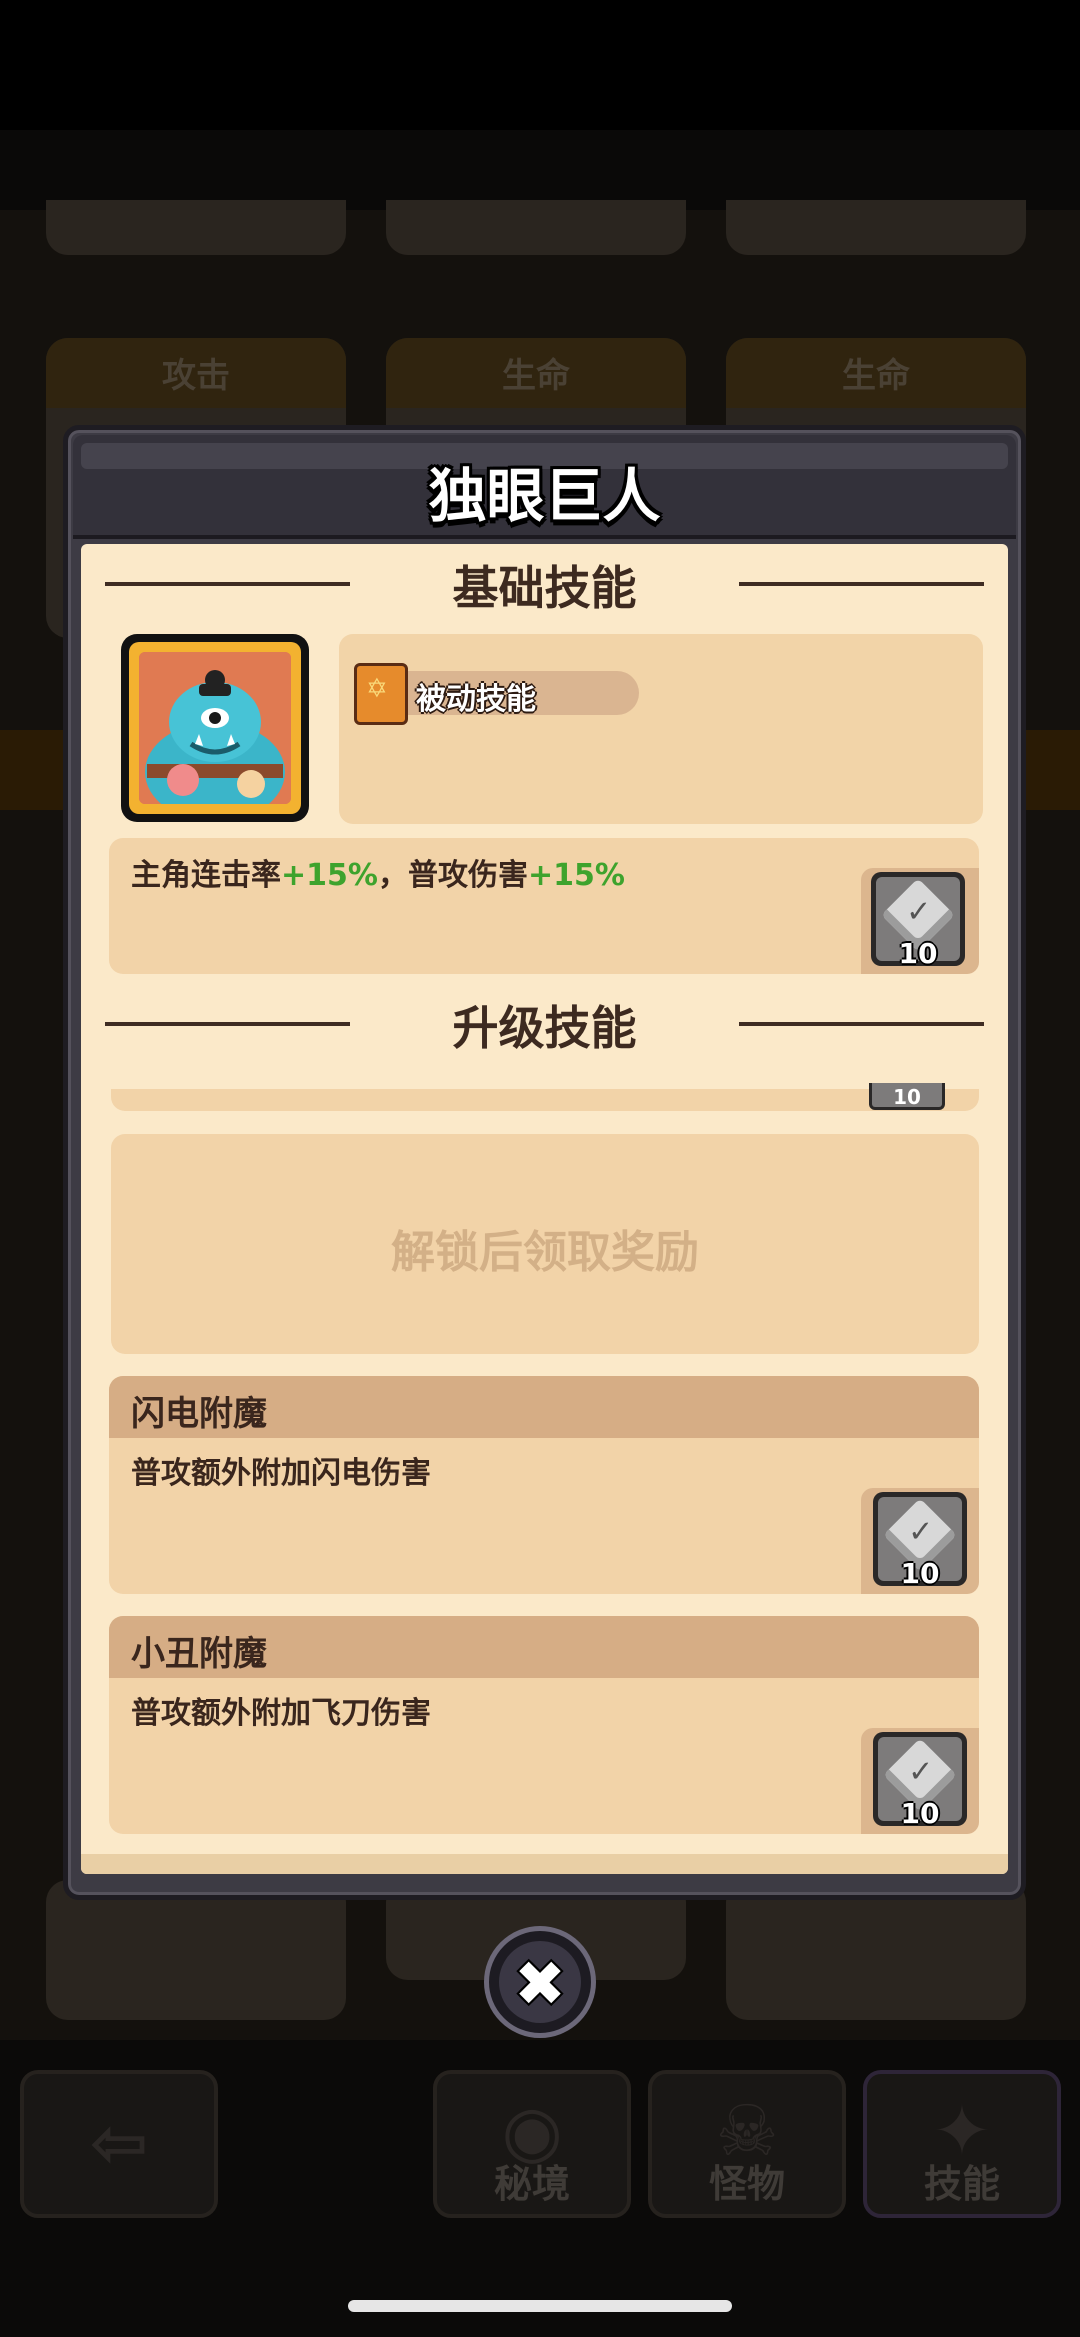 The image size is (1080, 2337). Describe the element at coordinates (746, 2184) in the screenshot. I see `nav-label: 怪物` at that location.